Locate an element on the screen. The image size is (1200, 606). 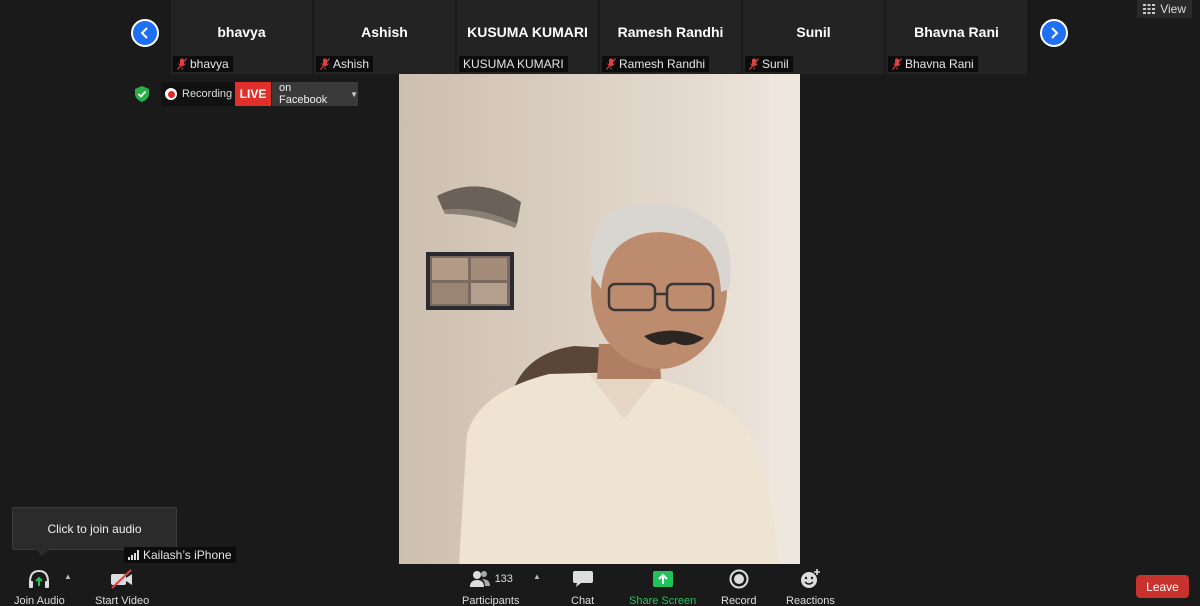
participant-label: Sunil is located at coordinates (769, 64).